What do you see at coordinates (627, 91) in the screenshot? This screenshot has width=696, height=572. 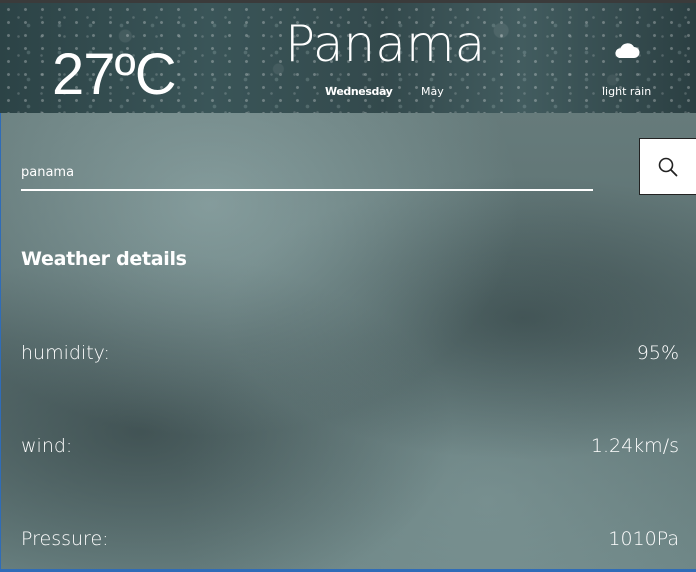 I see `weather-condition: light rain` at bounding box center [627, 91].